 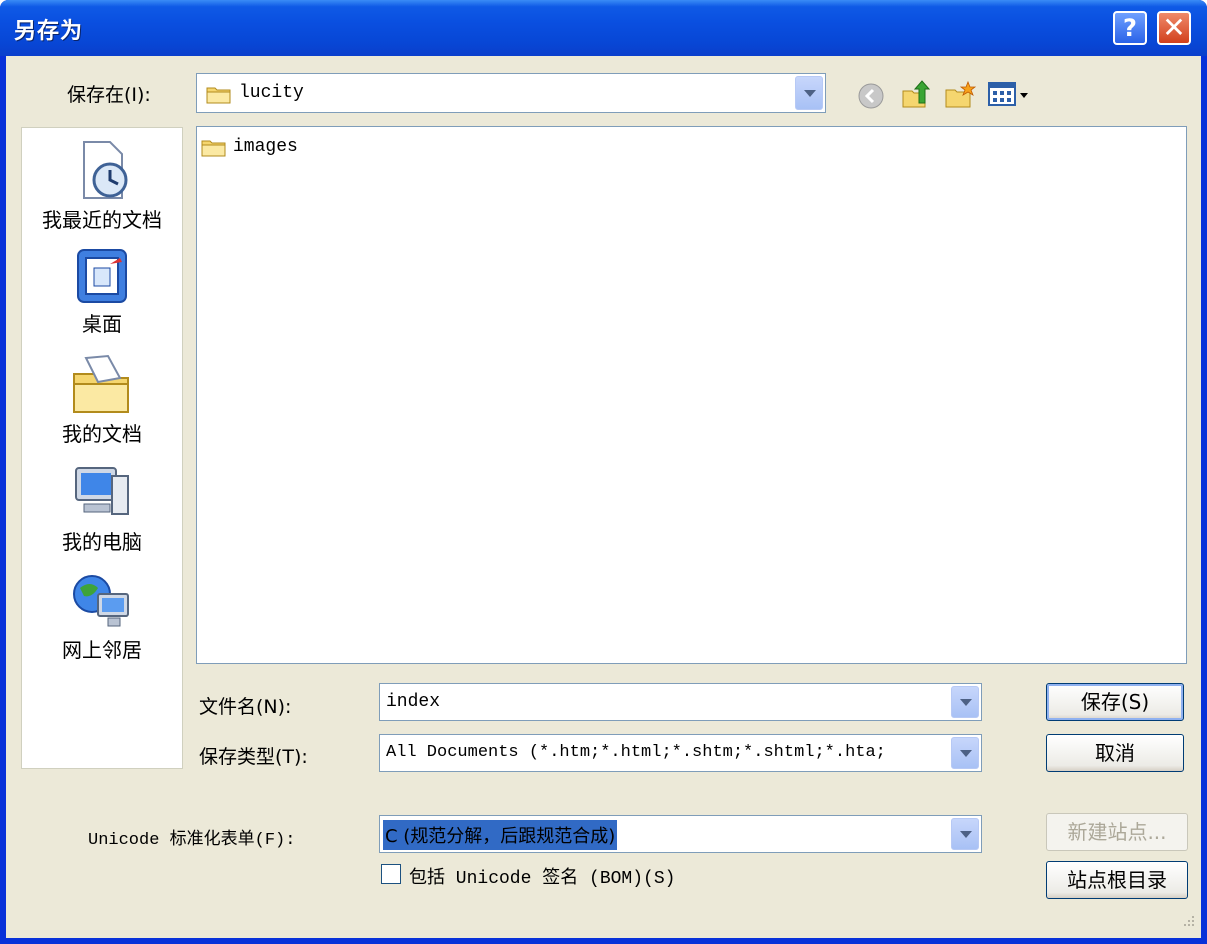 What do you see at coordinates (105, 170) in the screenshot?
I see `recent-documents-icon` at bounding box center [105, 170].